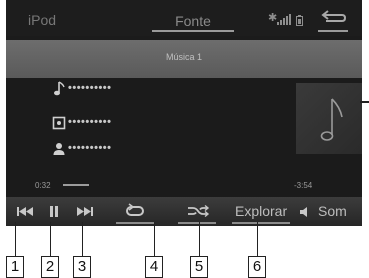  What do you see at coordinates (135, 223) in the screenshot?
I see `repeat-underline` at bounding box center [135, 223].